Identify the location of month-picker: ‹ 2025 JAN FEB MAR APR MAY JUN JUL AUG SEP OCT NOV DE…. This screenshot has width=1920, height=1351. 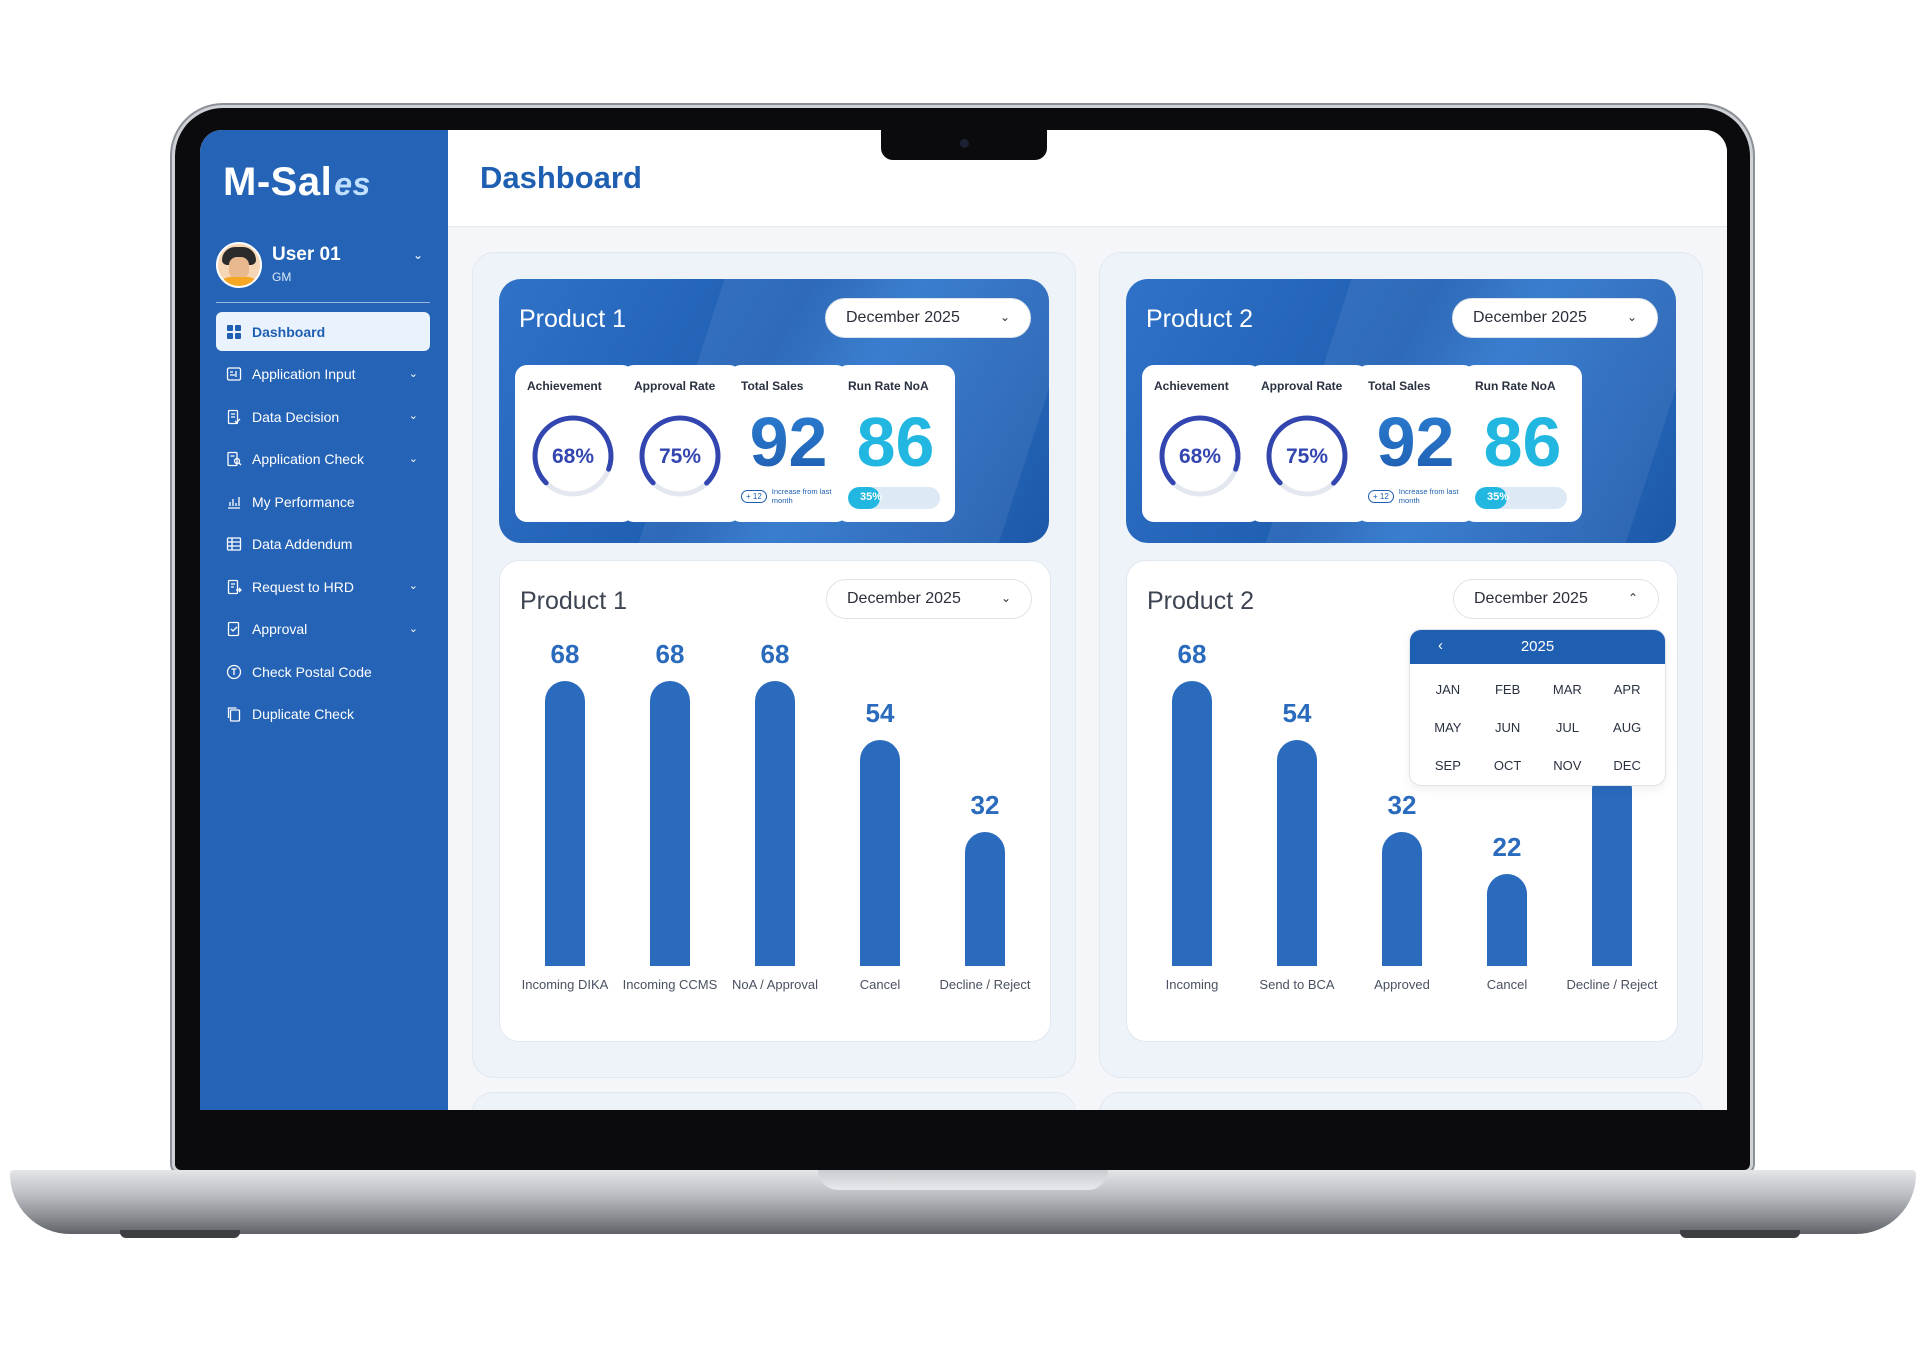
(1537, 707).